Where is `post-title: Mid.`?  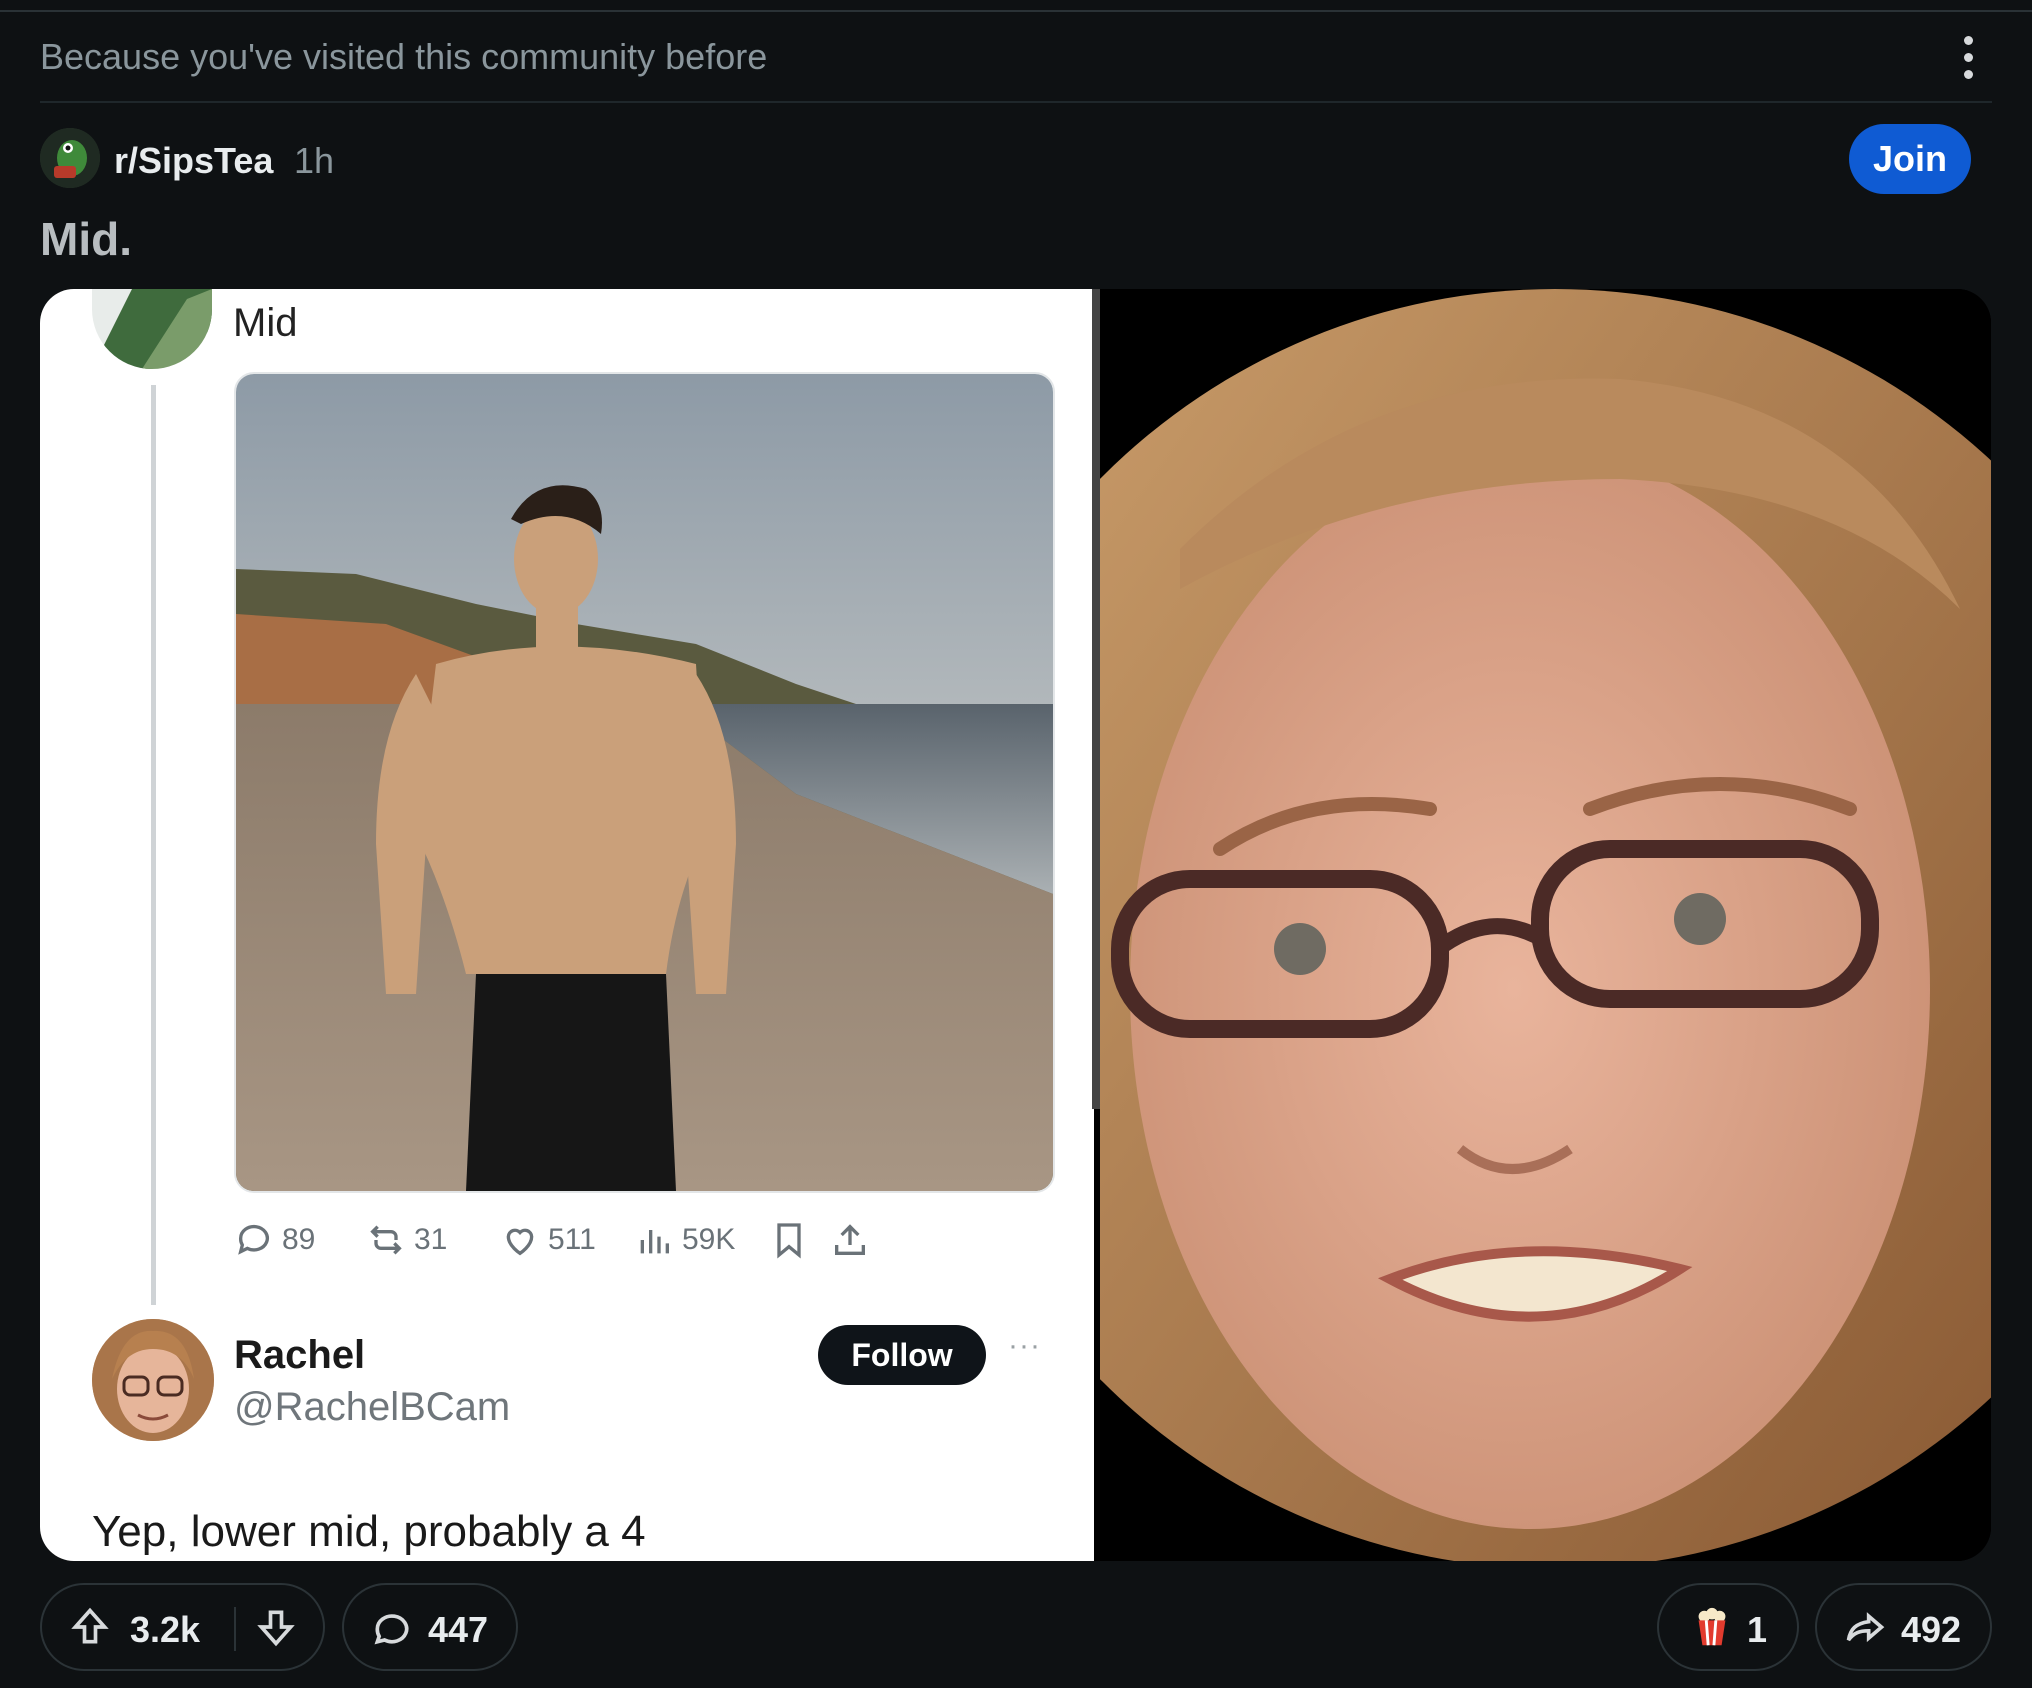 post-title: Mid. is located at coordinates (86, 239).